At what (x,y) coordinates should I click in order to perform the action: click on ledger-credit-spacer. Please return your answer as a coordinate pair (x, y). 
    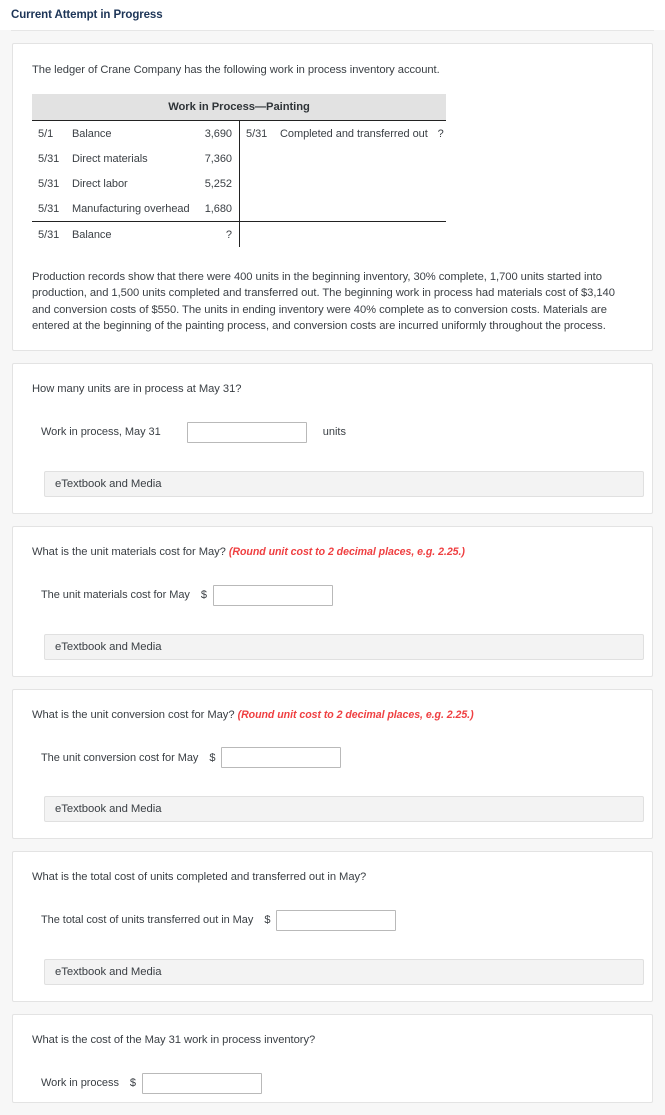
    Looking at the image, I should click on (343, 183).